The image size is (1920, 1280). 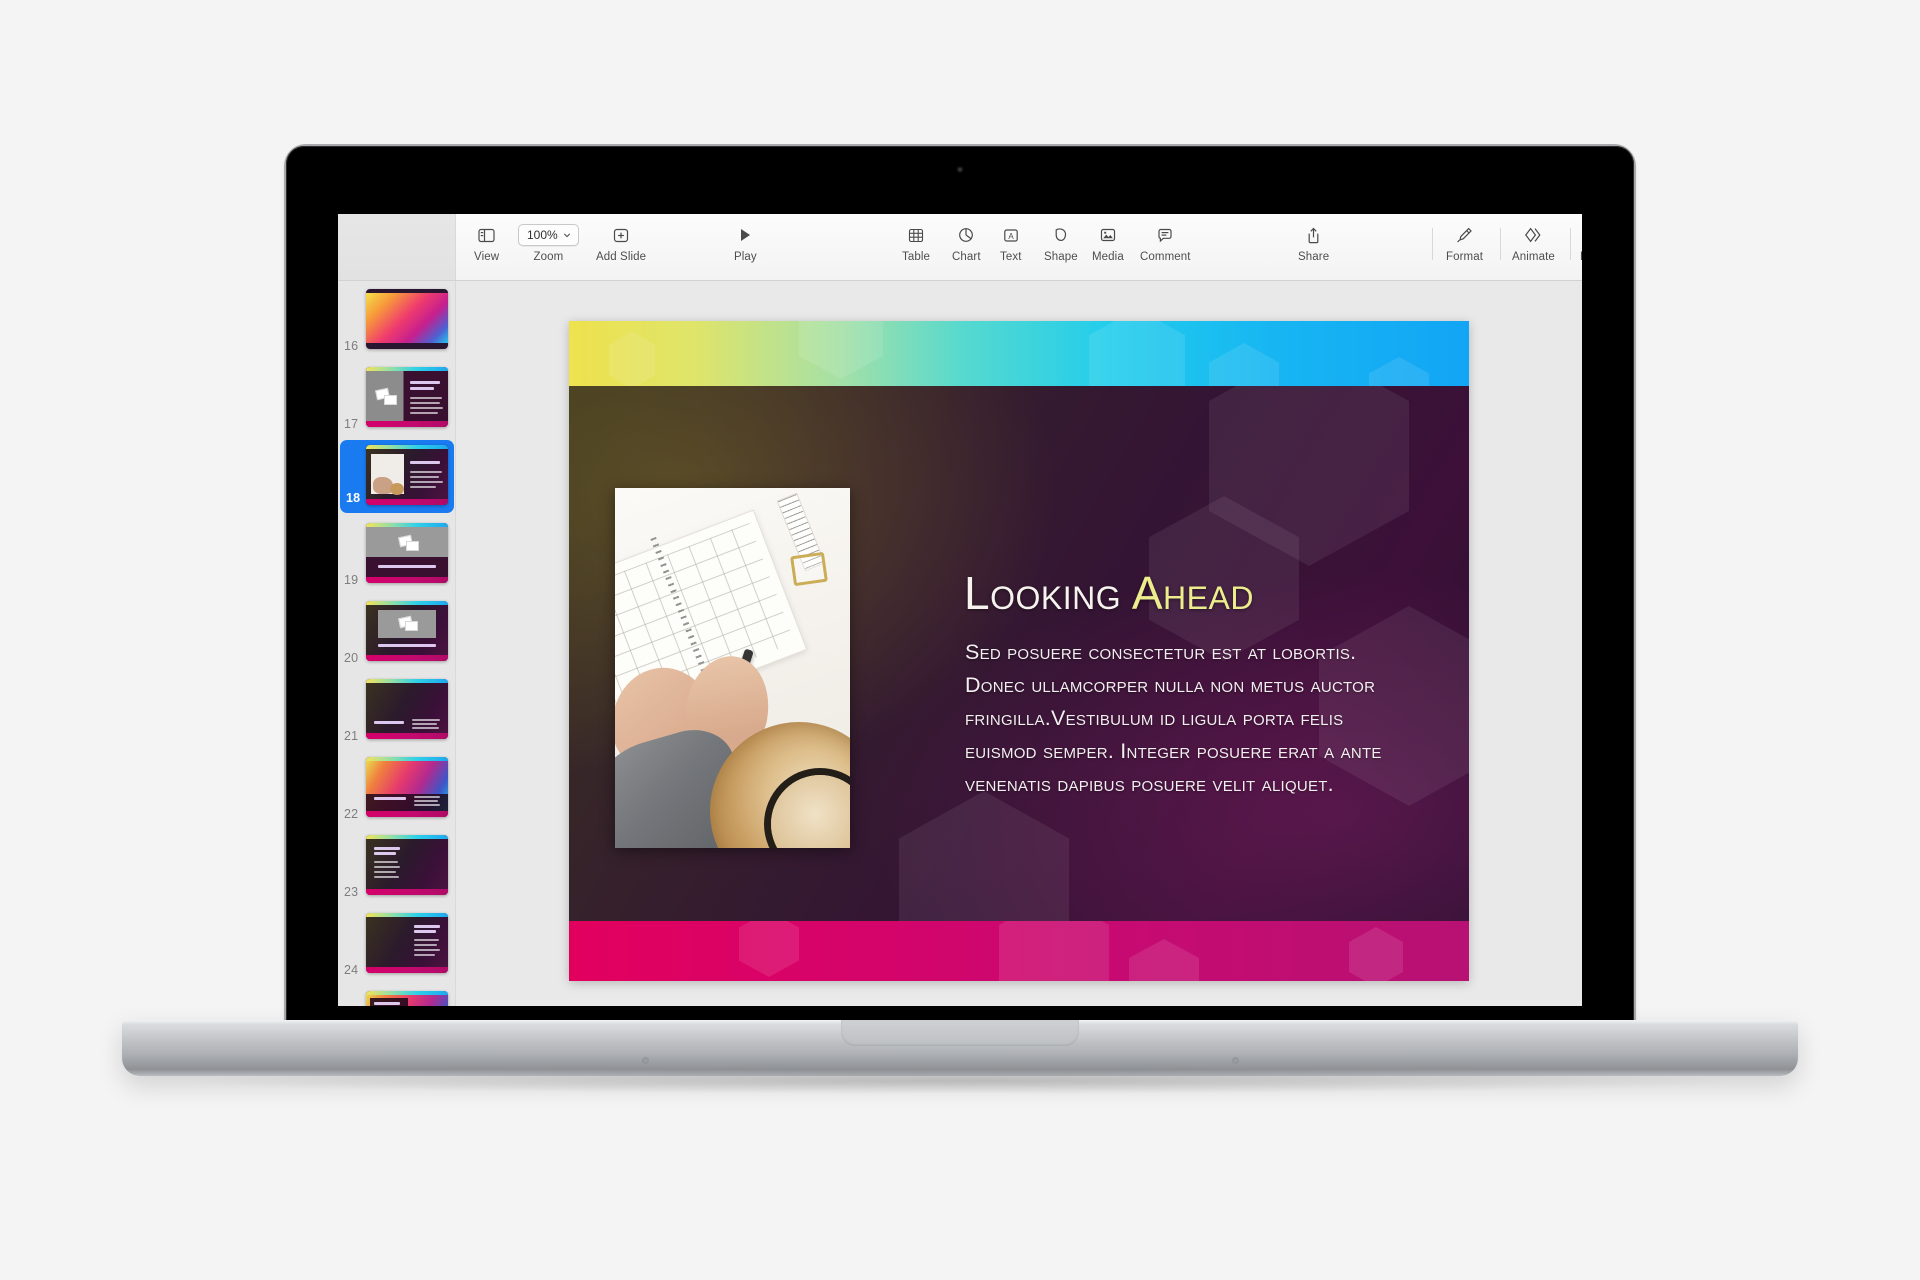 What do you see at coordinates (745, 235) in the screenshot?
I see `play-triangle-icon` at bounding box center [745, 235].